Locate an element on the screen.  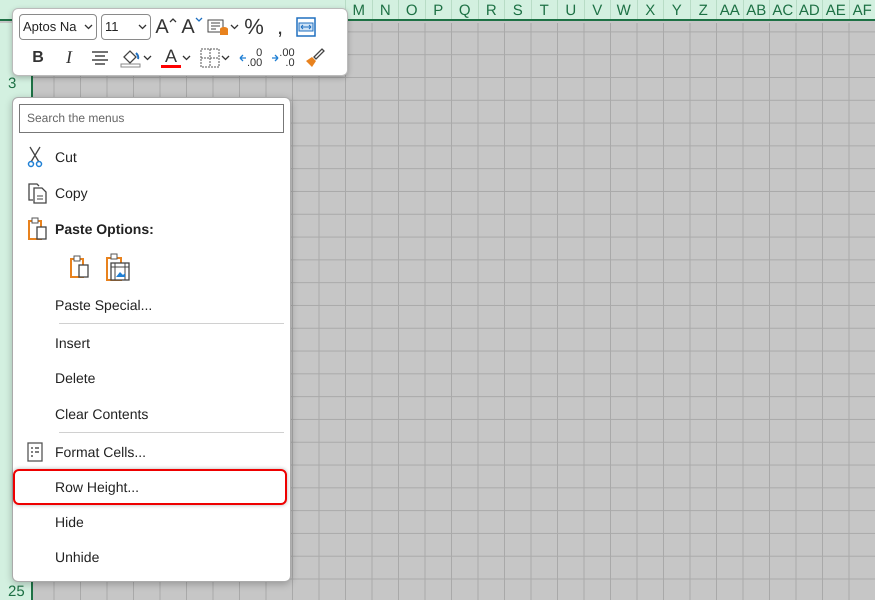
column-header: U is located at coordinates (570, 9).